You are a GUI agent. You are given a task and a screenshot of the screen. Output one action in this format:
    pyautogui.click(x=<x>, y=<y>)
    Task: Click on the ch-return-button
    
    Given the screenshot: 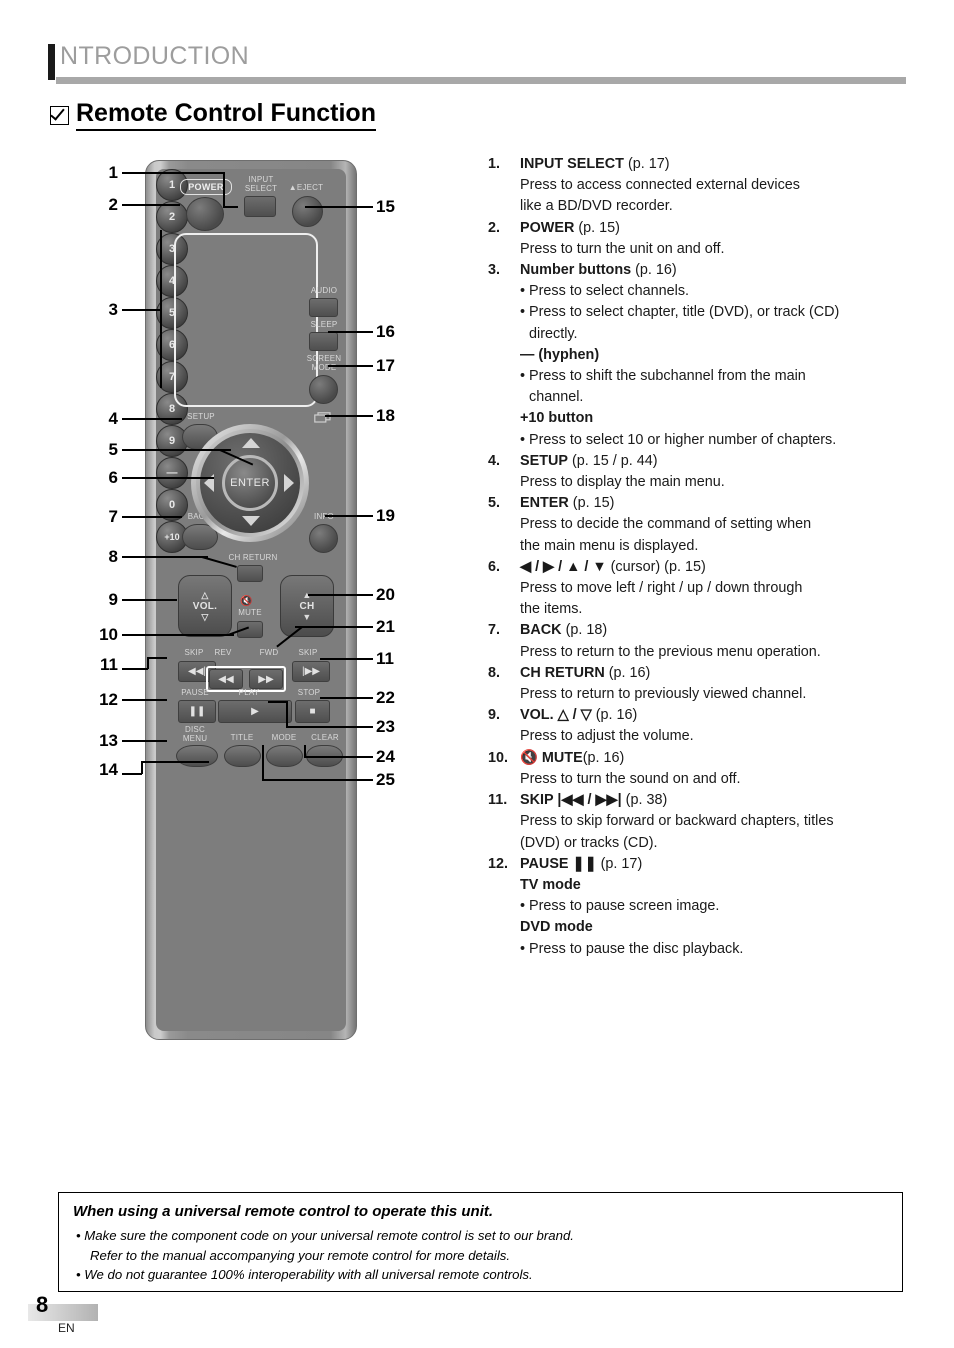 What is the action you would take?
    pyautogui.click(x=250, y=573)
    